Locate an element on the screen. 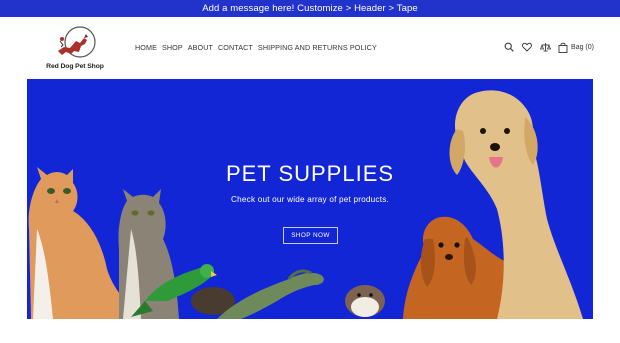  nav-item-about: ABOUT is located at coordinates (200, 47).